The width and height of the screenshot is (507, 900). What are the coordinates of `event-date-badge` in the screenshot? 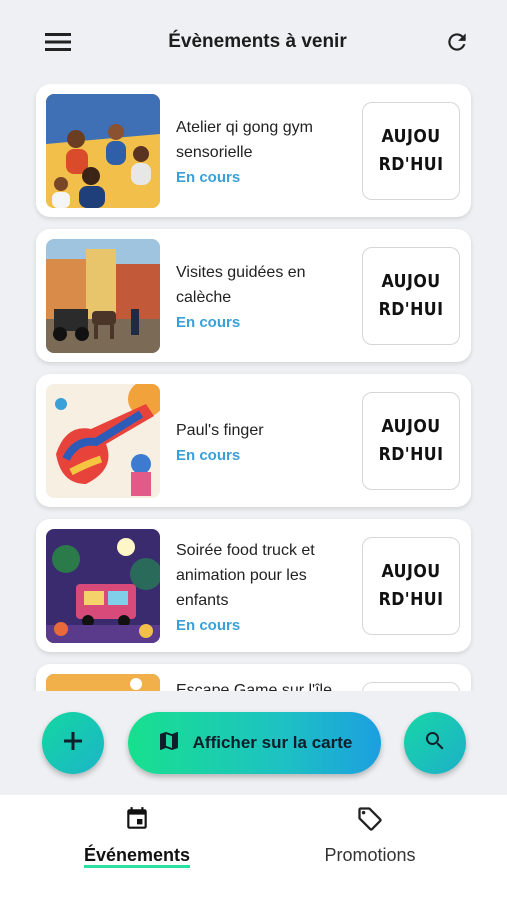 It's located at (411, 686).